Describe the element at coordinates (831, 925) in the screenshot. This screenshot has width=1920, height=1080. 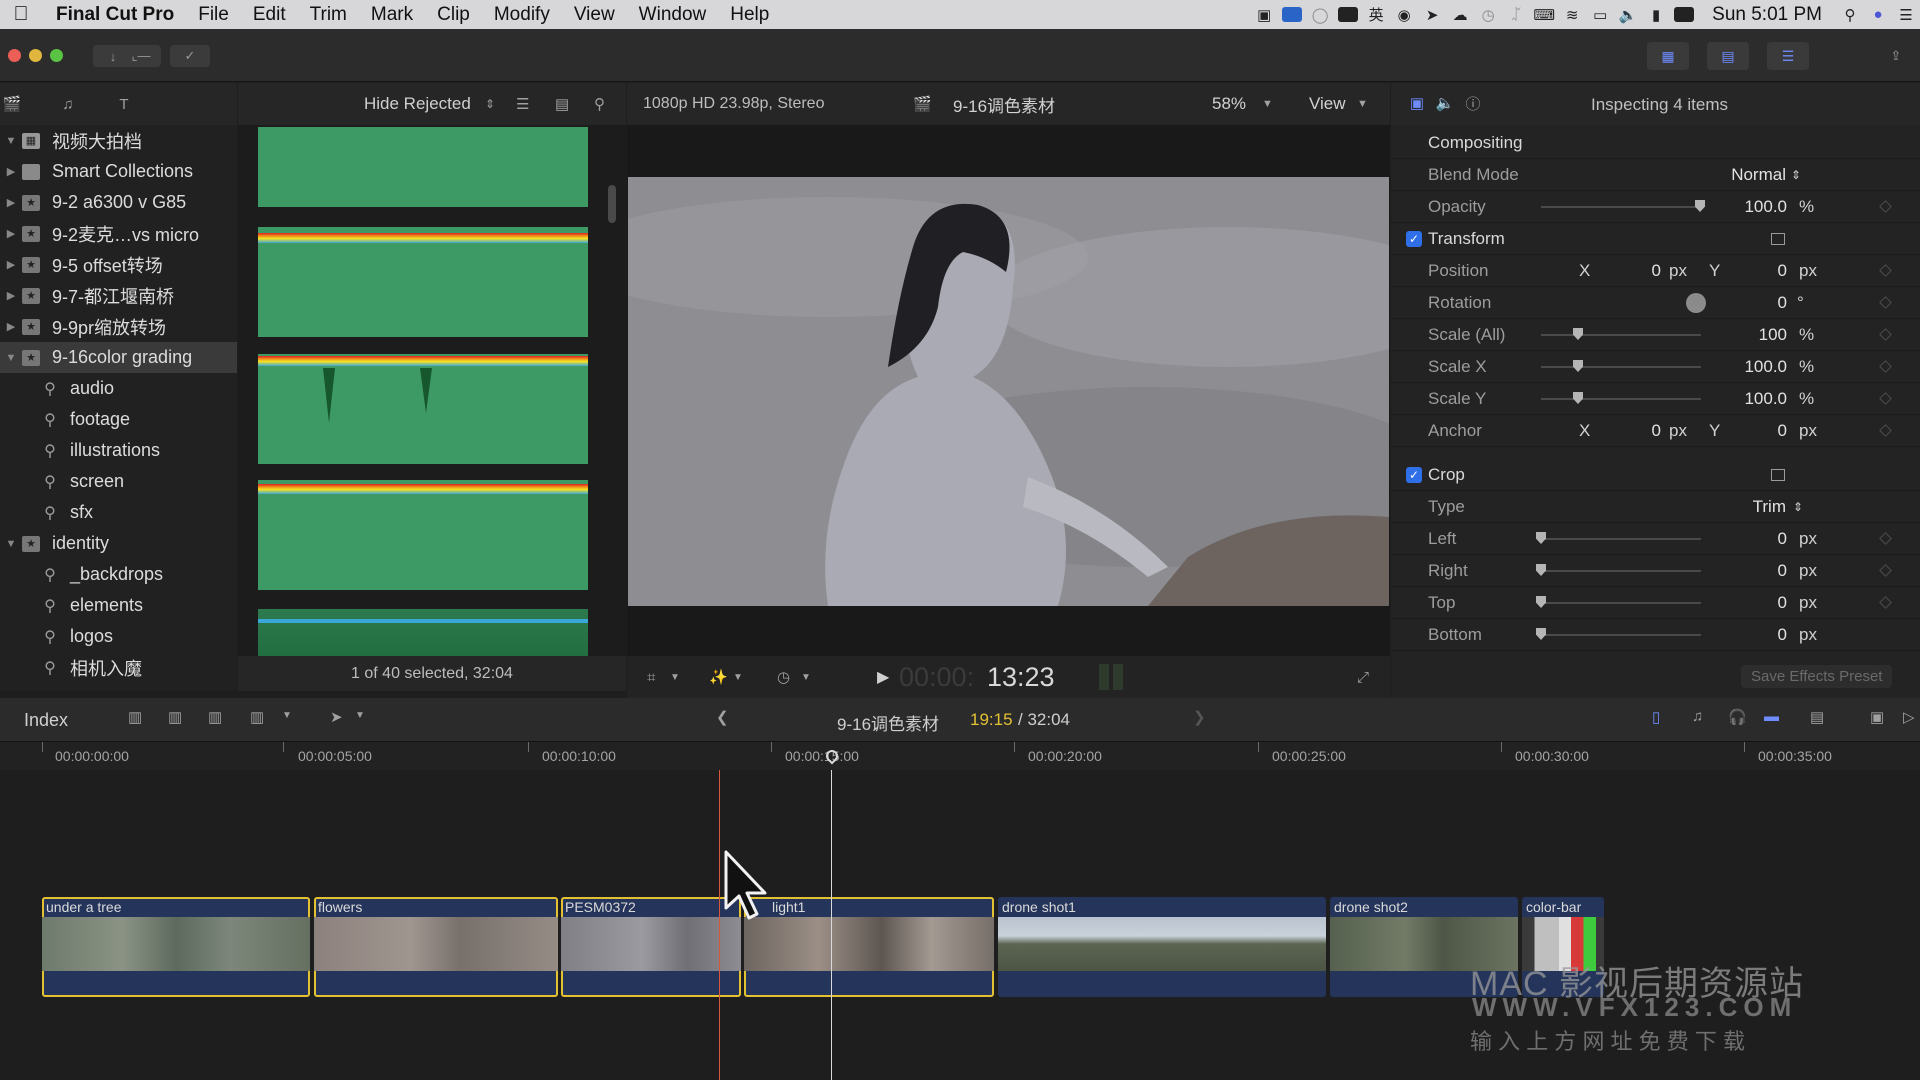
I see `playhead-line` at that location.